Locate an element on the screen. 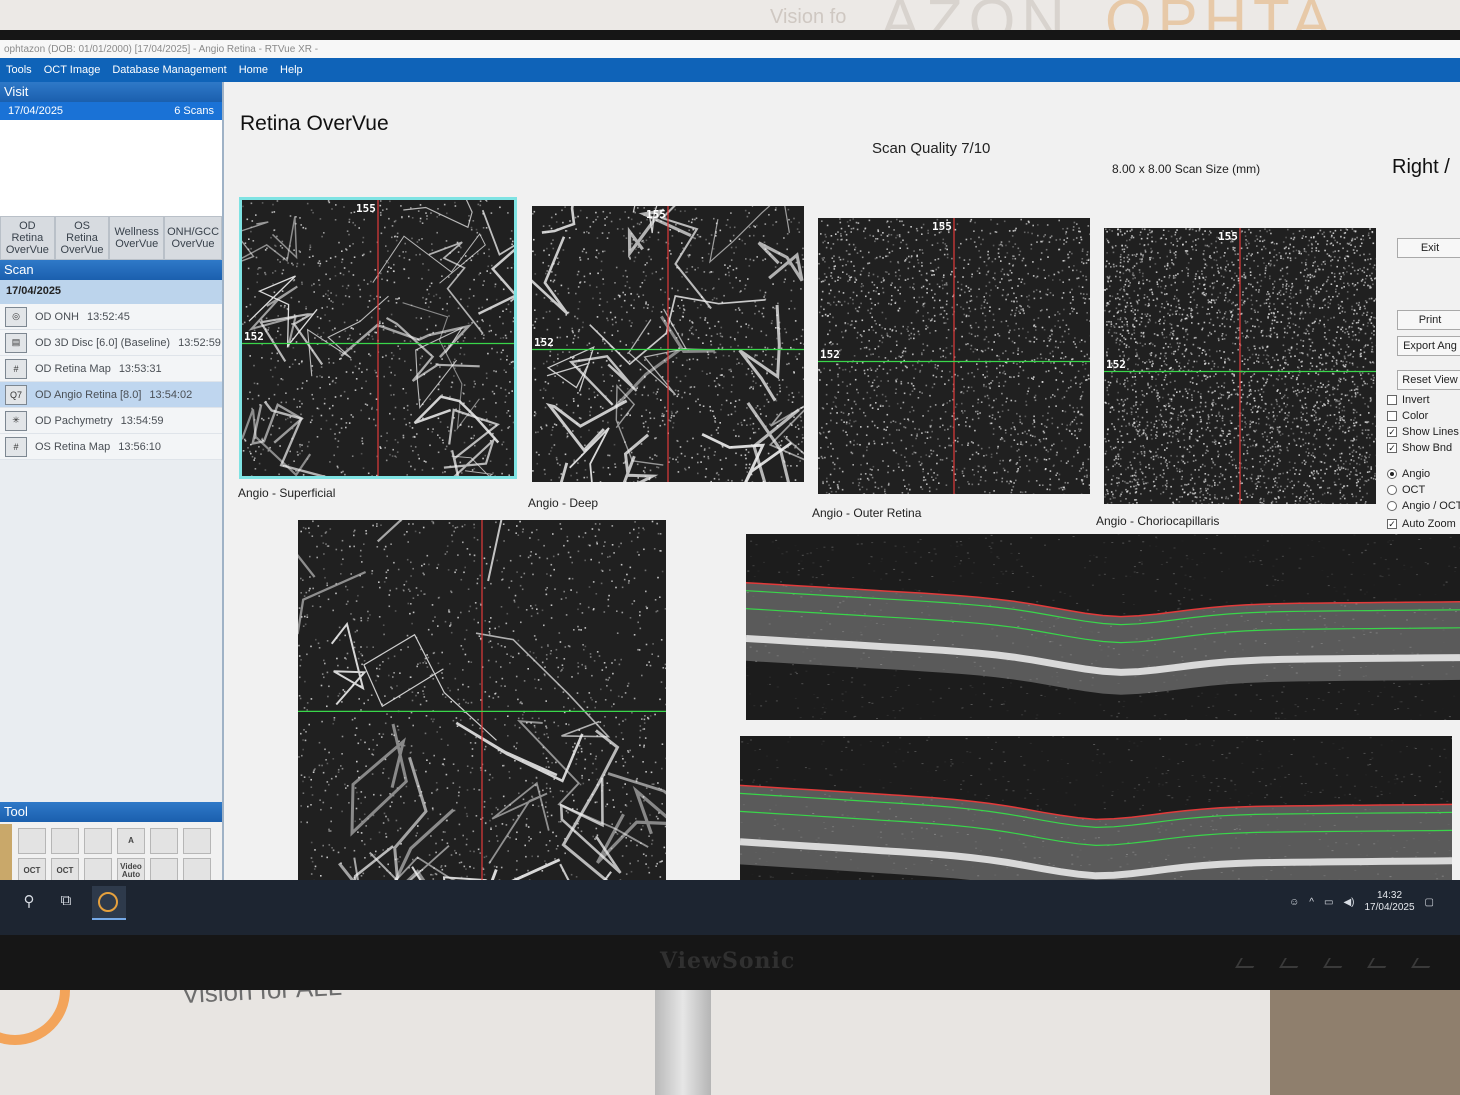 The height and width of the screenshot is (1095, 1460). scan-header: Scan is located at coordinates (111, 270).